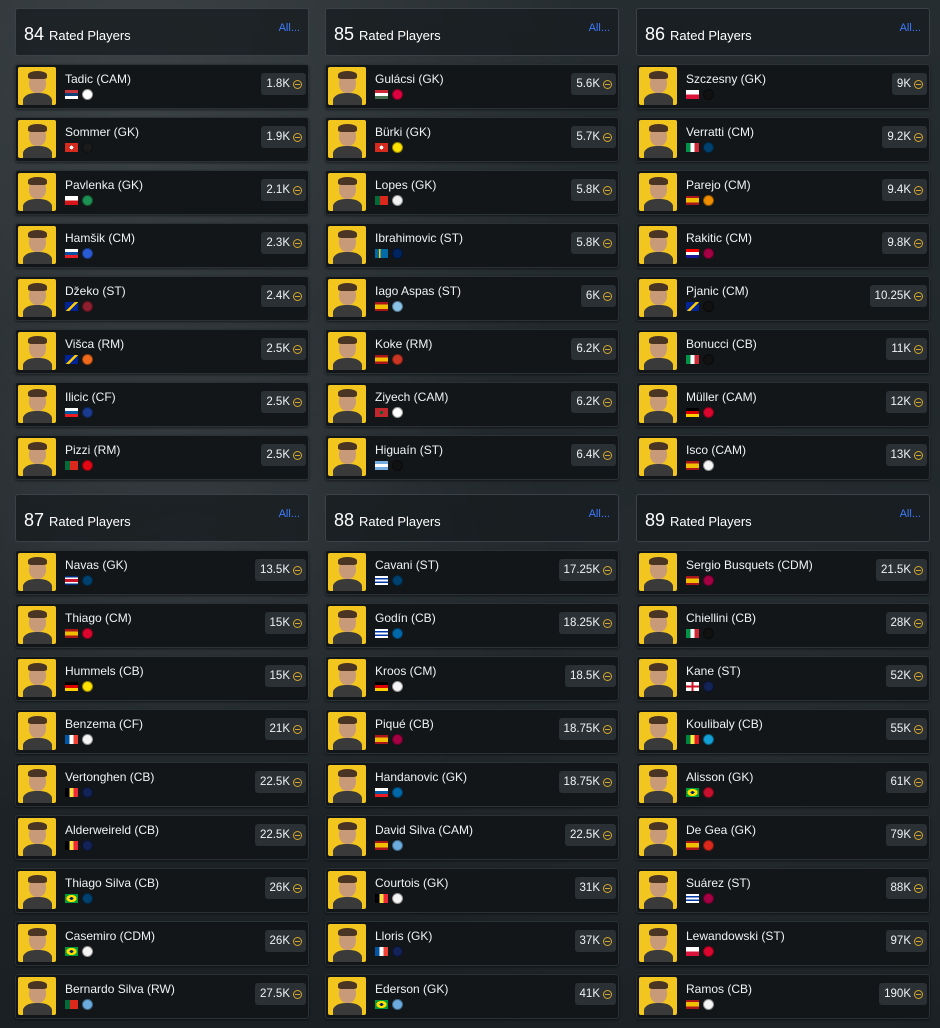  What do you see at coordinates (783, 784) in the screenshot?
I see `player-row: Alisson (GK) 61K` at bounding box center [783, 784].